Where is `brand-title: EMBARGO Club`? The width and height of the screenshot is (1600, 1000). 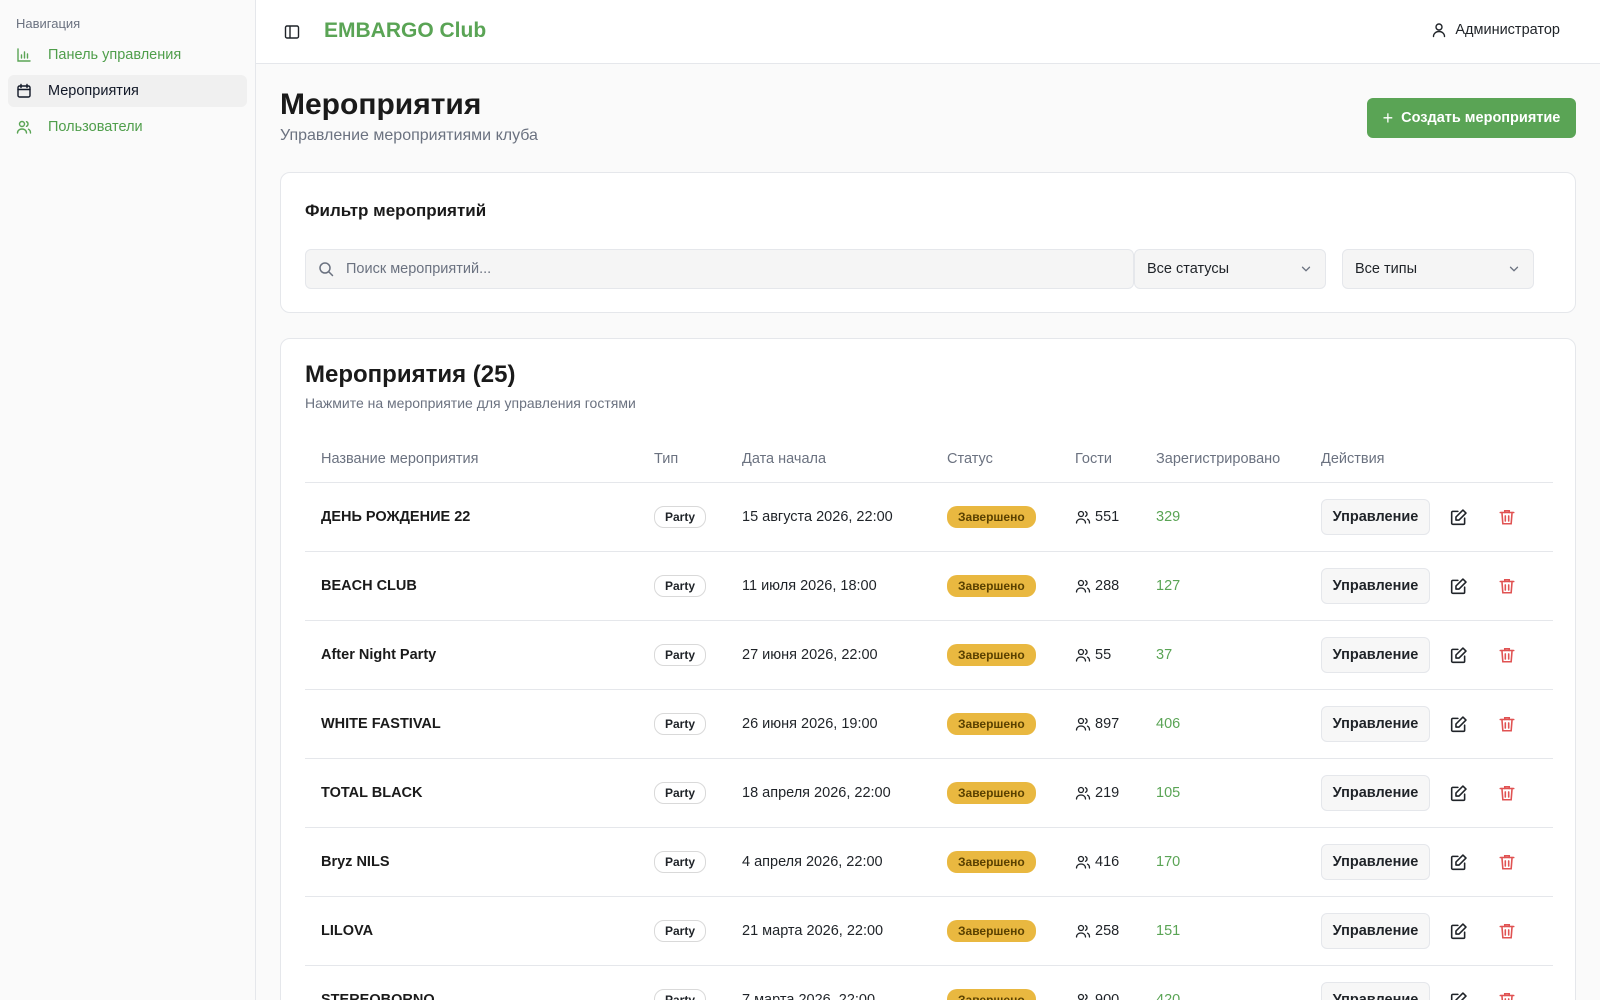 brand-title: EMBARGO Club is located at coordinates (405, 31).